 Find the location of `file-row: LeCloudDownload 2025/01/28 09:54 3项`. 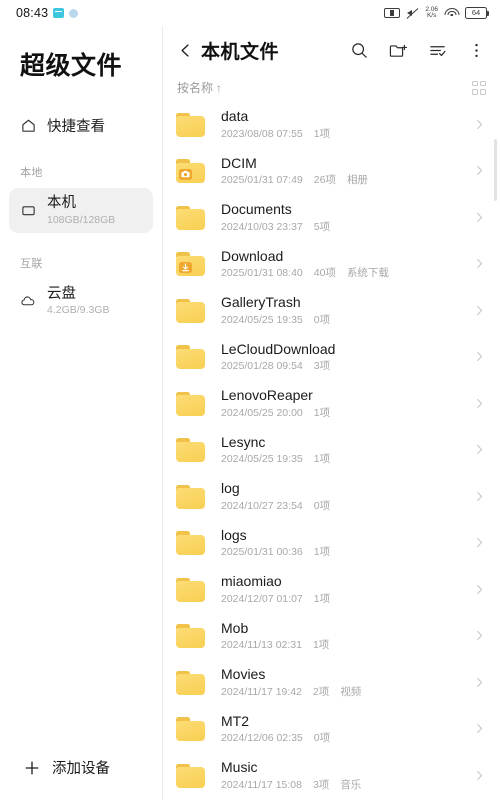

file-row: LeCloudDownload 2025/01/28 09:54 3项 is located at coordinates (331, 357).